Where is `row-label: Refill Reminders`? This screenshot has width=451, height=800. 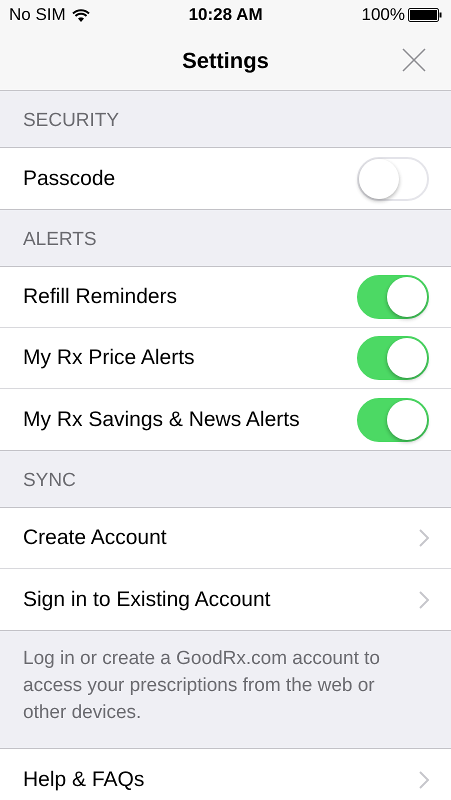 row-label: Refill Reminders is located at coordinates (100, 297).